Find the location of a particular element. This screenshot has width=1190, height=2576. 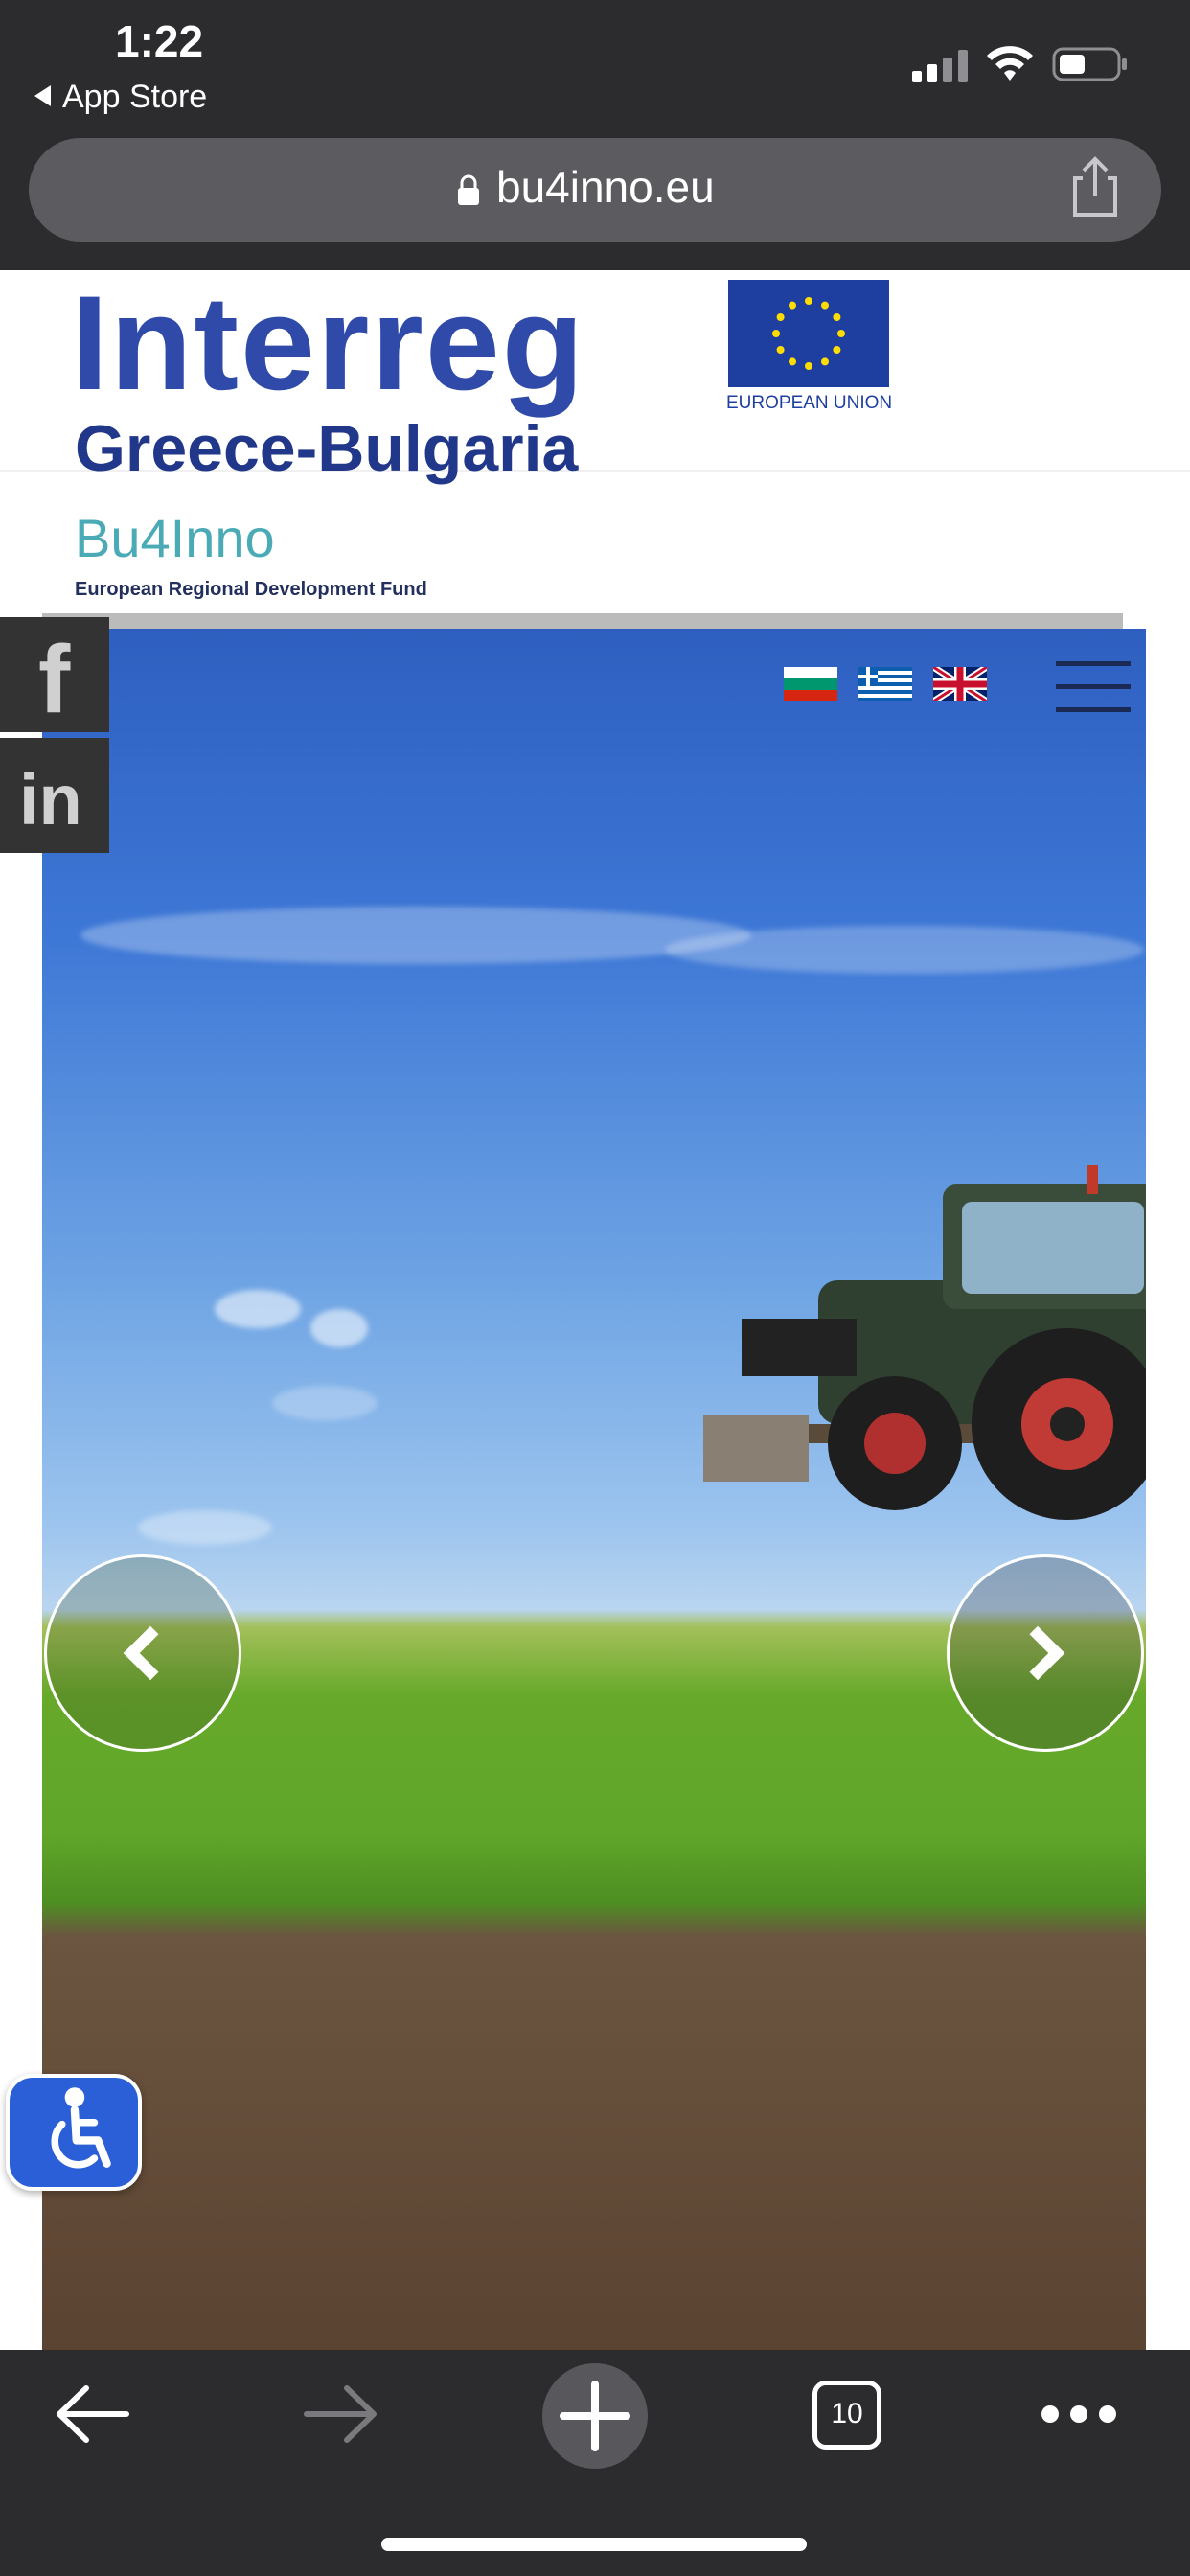

slider-next-button is located at coordinates (1045, 1653).